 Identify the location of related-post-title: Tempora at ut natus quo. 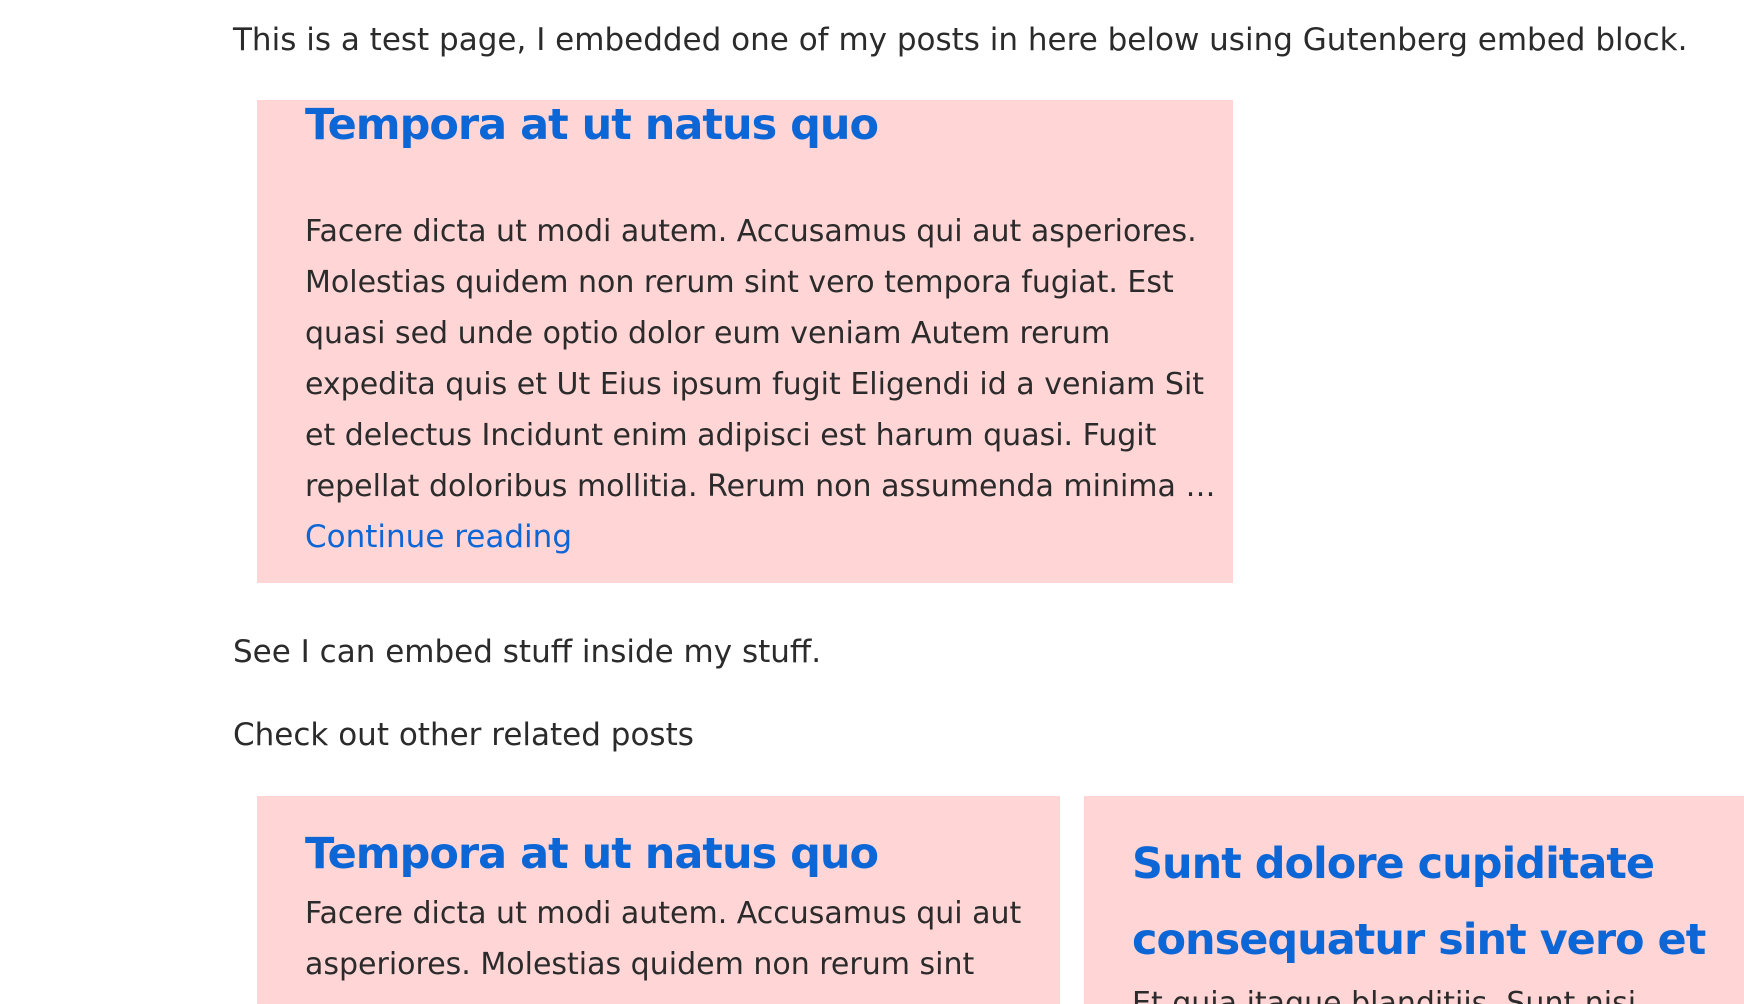
(663, 854).